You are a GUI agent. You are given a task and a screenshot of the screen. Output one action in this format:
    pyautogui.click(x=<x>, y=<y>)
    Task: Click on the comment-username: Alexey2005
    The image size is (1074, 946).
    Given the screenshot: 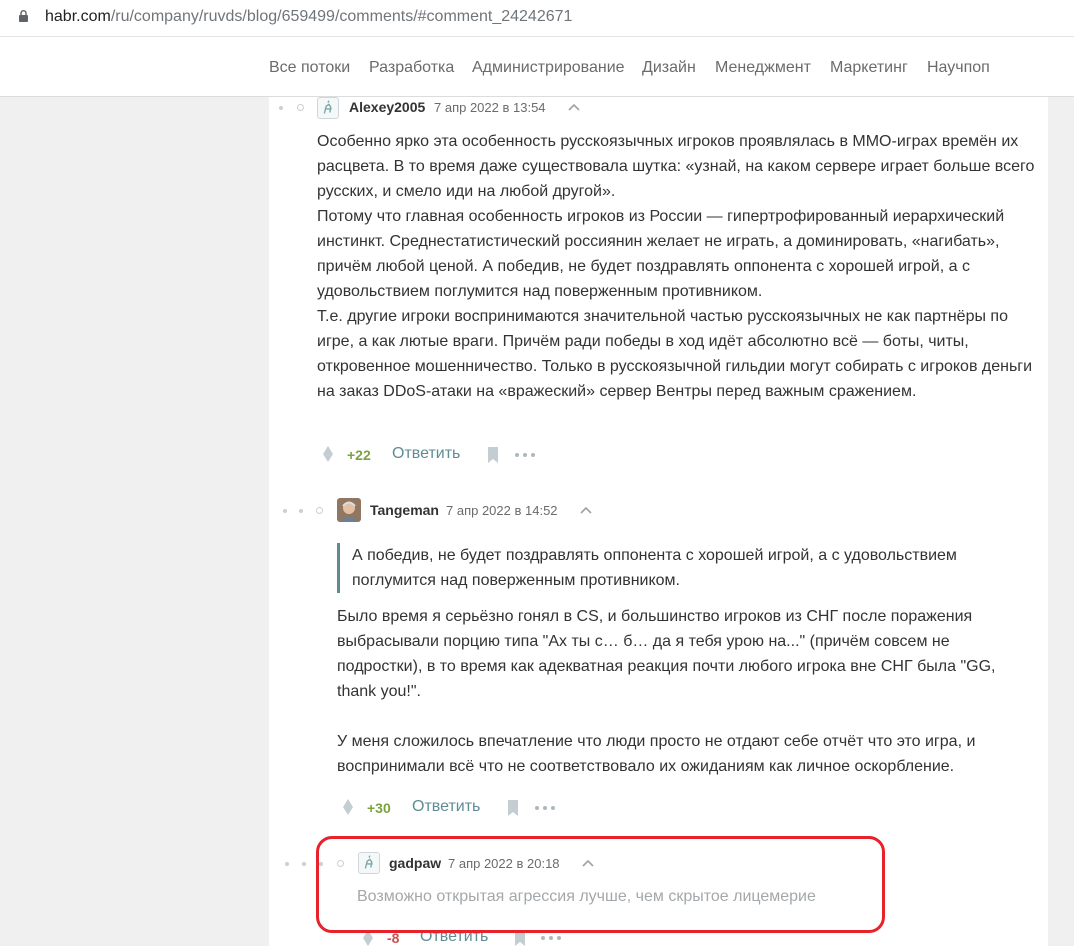 What is the action you would take?
    pyautogui.click(x=387, y=107)
    